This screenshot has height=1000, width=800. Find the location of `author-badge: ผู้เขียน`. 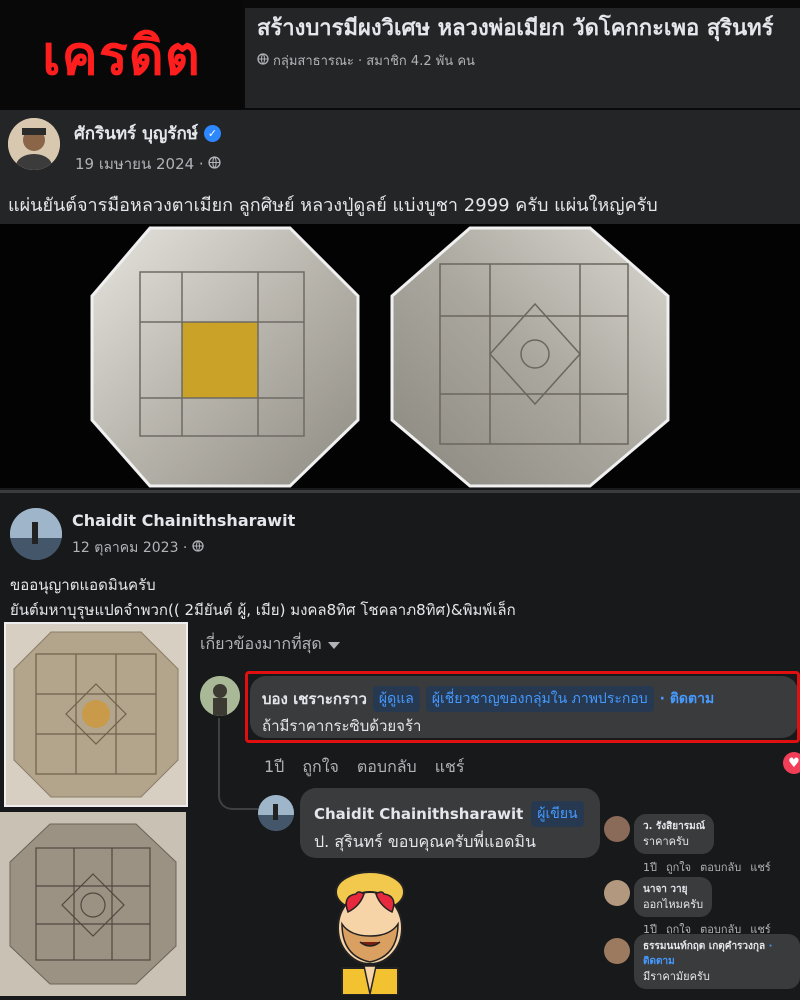

author-badge: ผู้เขียน is located at coordinates (557, 814).